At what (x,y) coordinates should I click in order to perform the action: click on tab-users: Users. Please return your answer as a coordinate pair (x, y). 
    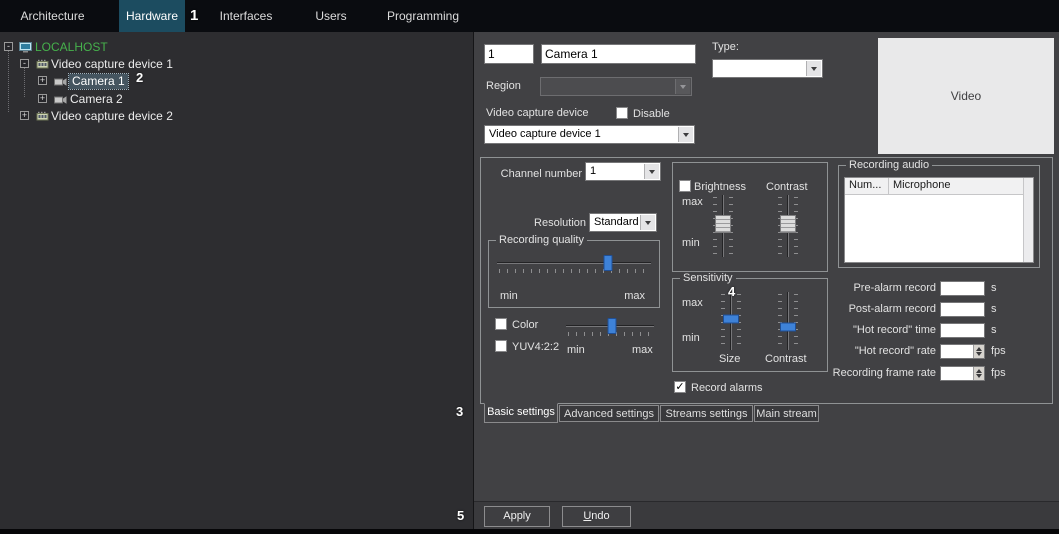
    Looking at the image, I should click on (331, 16).